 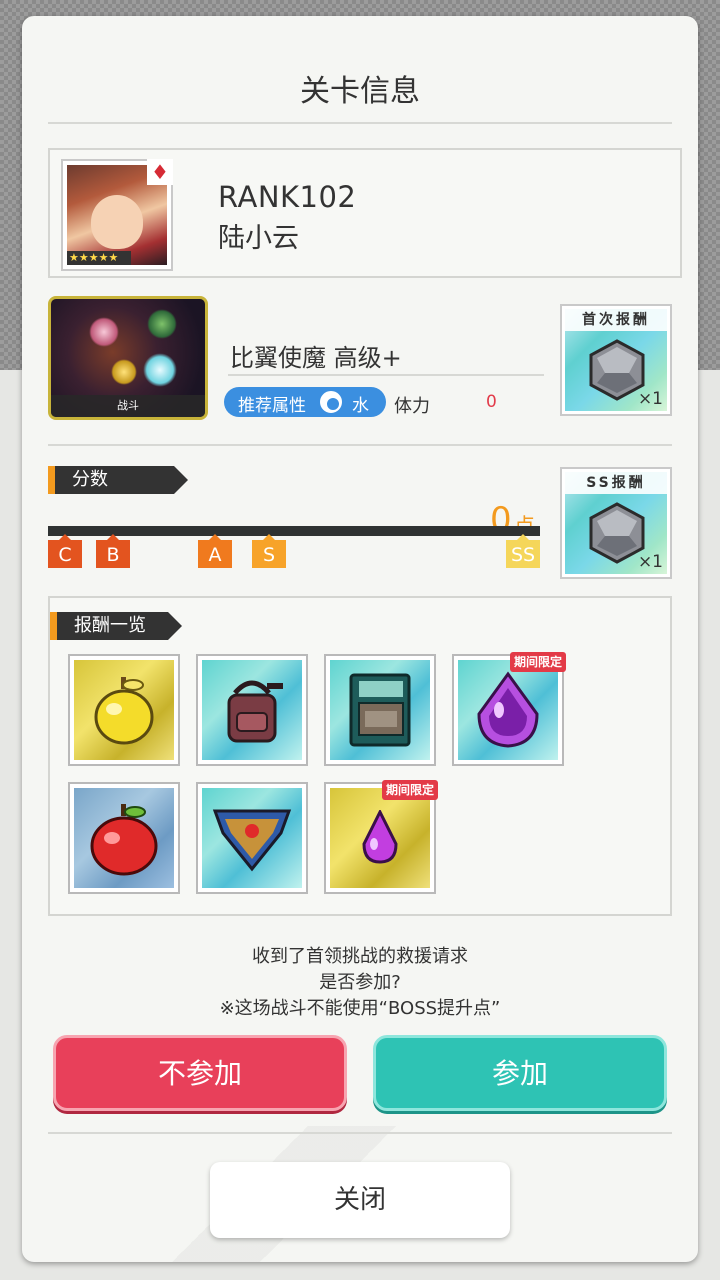 What do you see at coordinates (90, 479) in the screenshot?
I see `score-label: 分数` at bounding box center [90, 479].